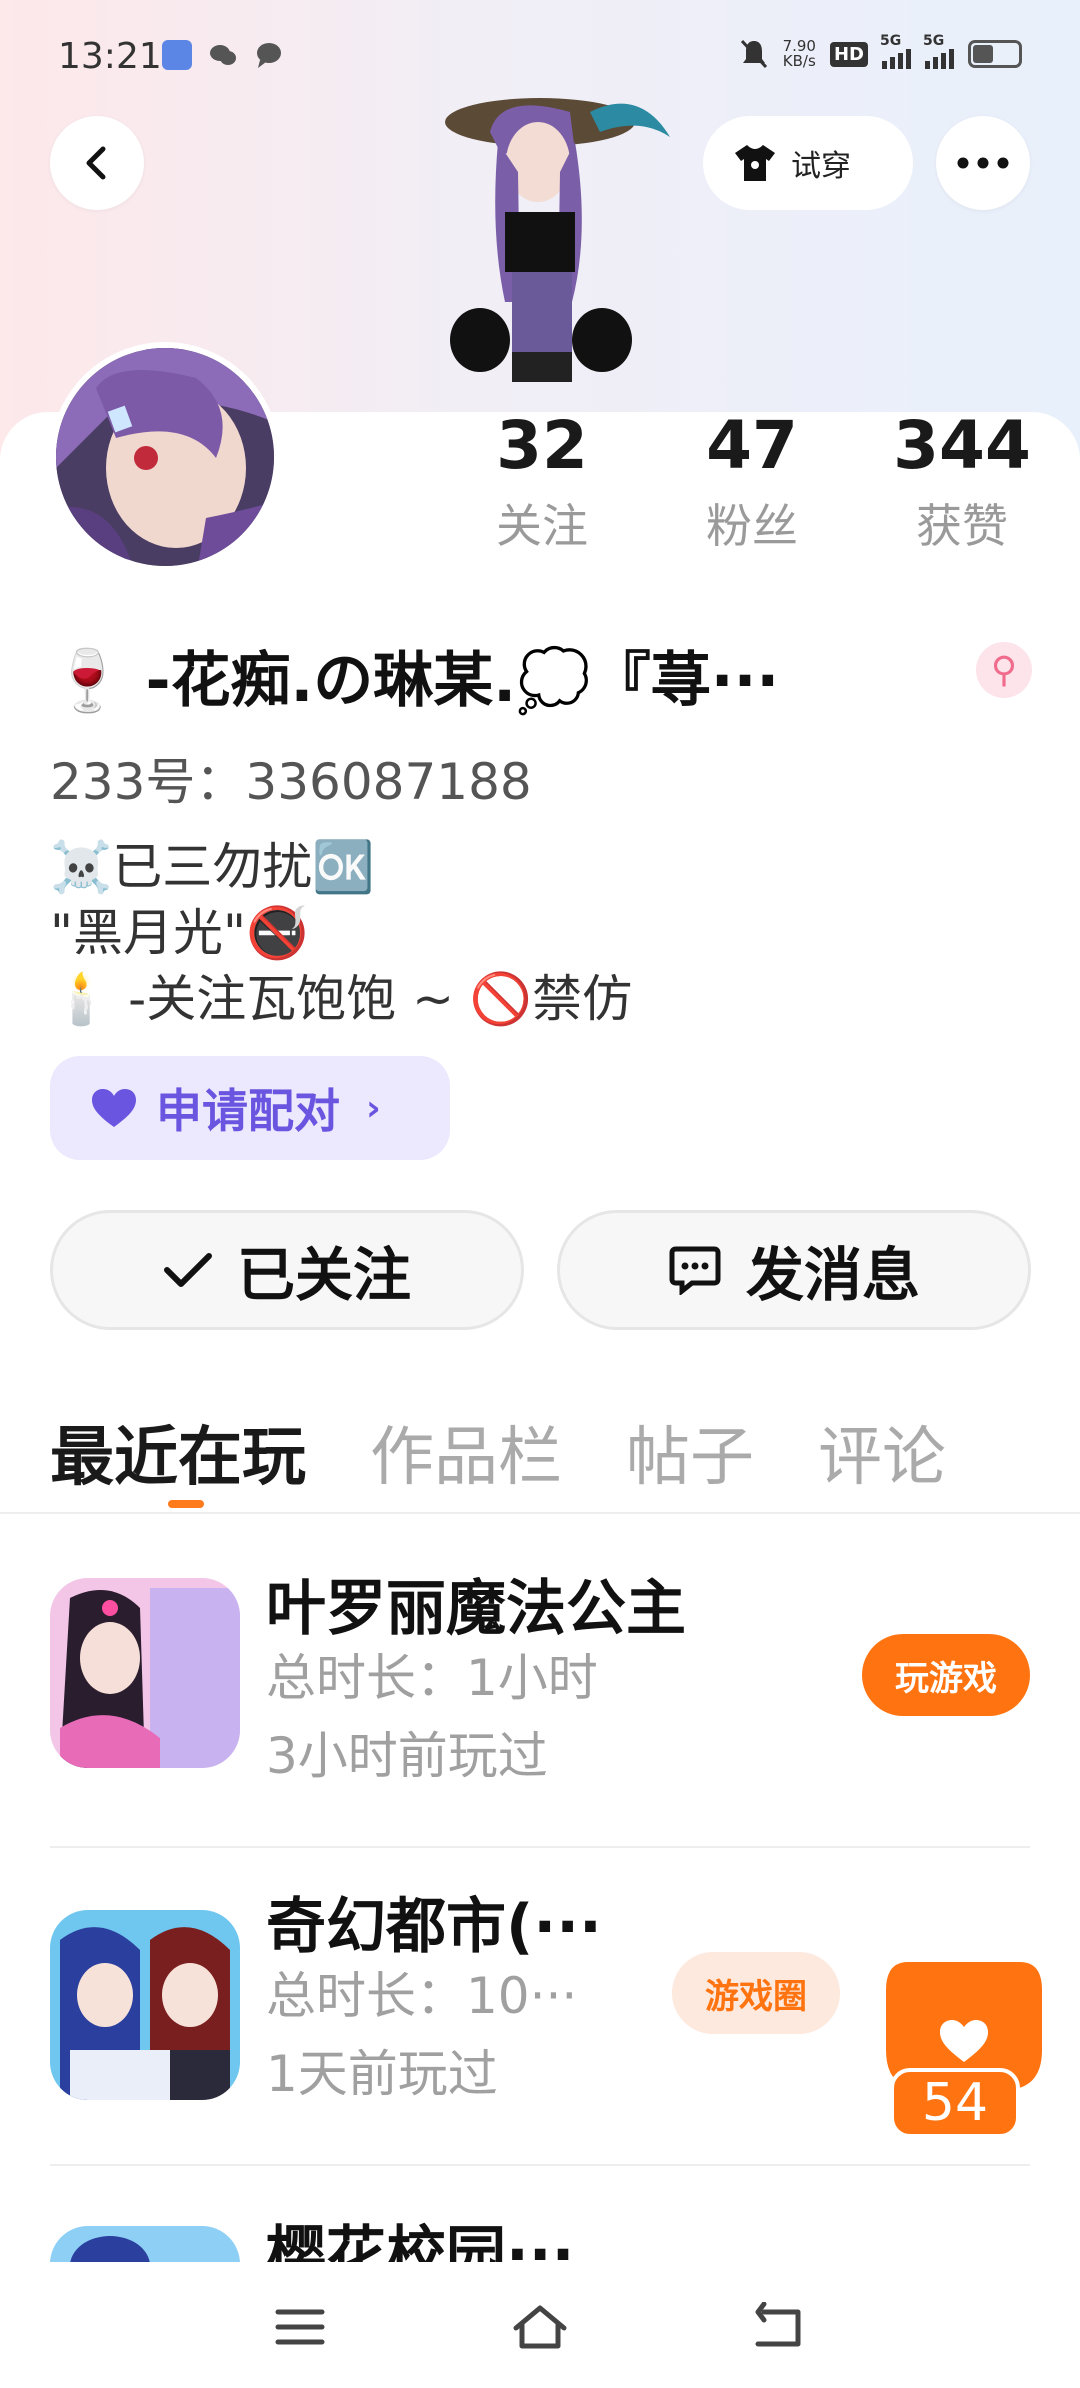  Describe the element at coordinates (110, 56) in the screenshot. I see `status-time: 13:21` at that location.